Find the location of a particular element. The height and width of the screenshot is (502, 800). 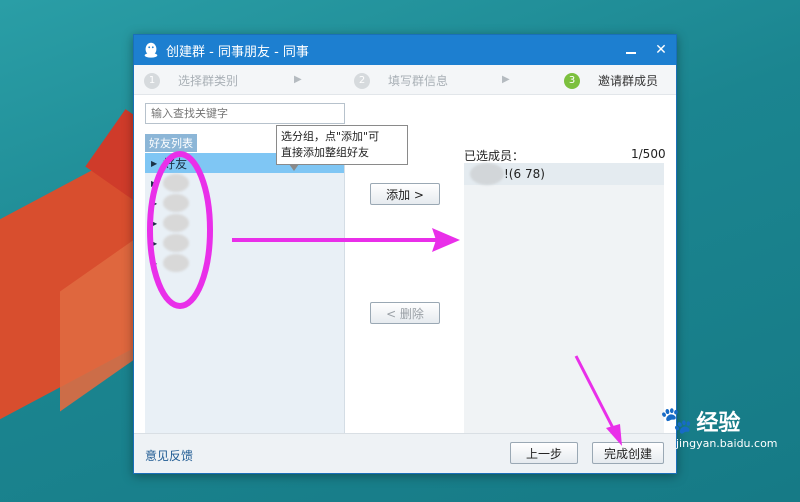

title-bar: 创建群 - 同事朋友 - 同事 ✕ is located at coordinates (405, 50).